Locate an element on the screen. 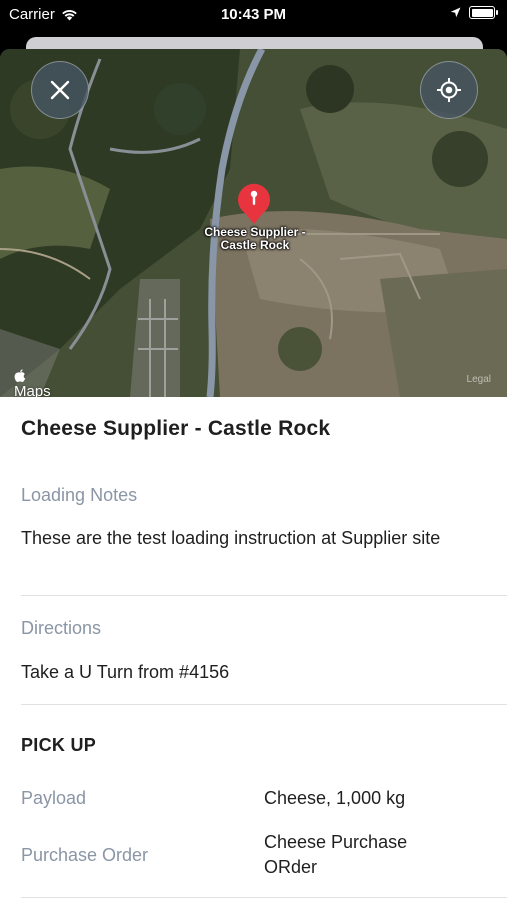 Image resolution: width=507 pixels, height=900 pixels. battery-icon is located at coordinates (483, 12).